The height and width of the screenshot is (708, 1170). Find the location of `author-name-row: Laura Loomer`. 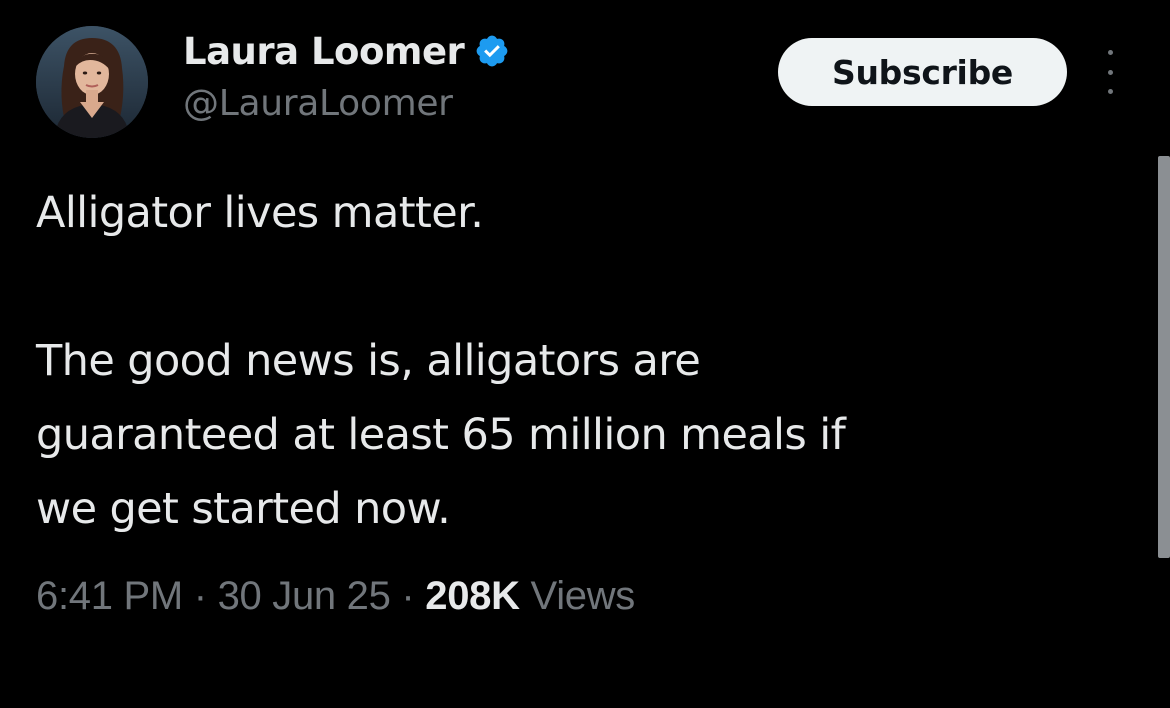

author-name-row: Laura Loomer is located at coordinates (346, 51).